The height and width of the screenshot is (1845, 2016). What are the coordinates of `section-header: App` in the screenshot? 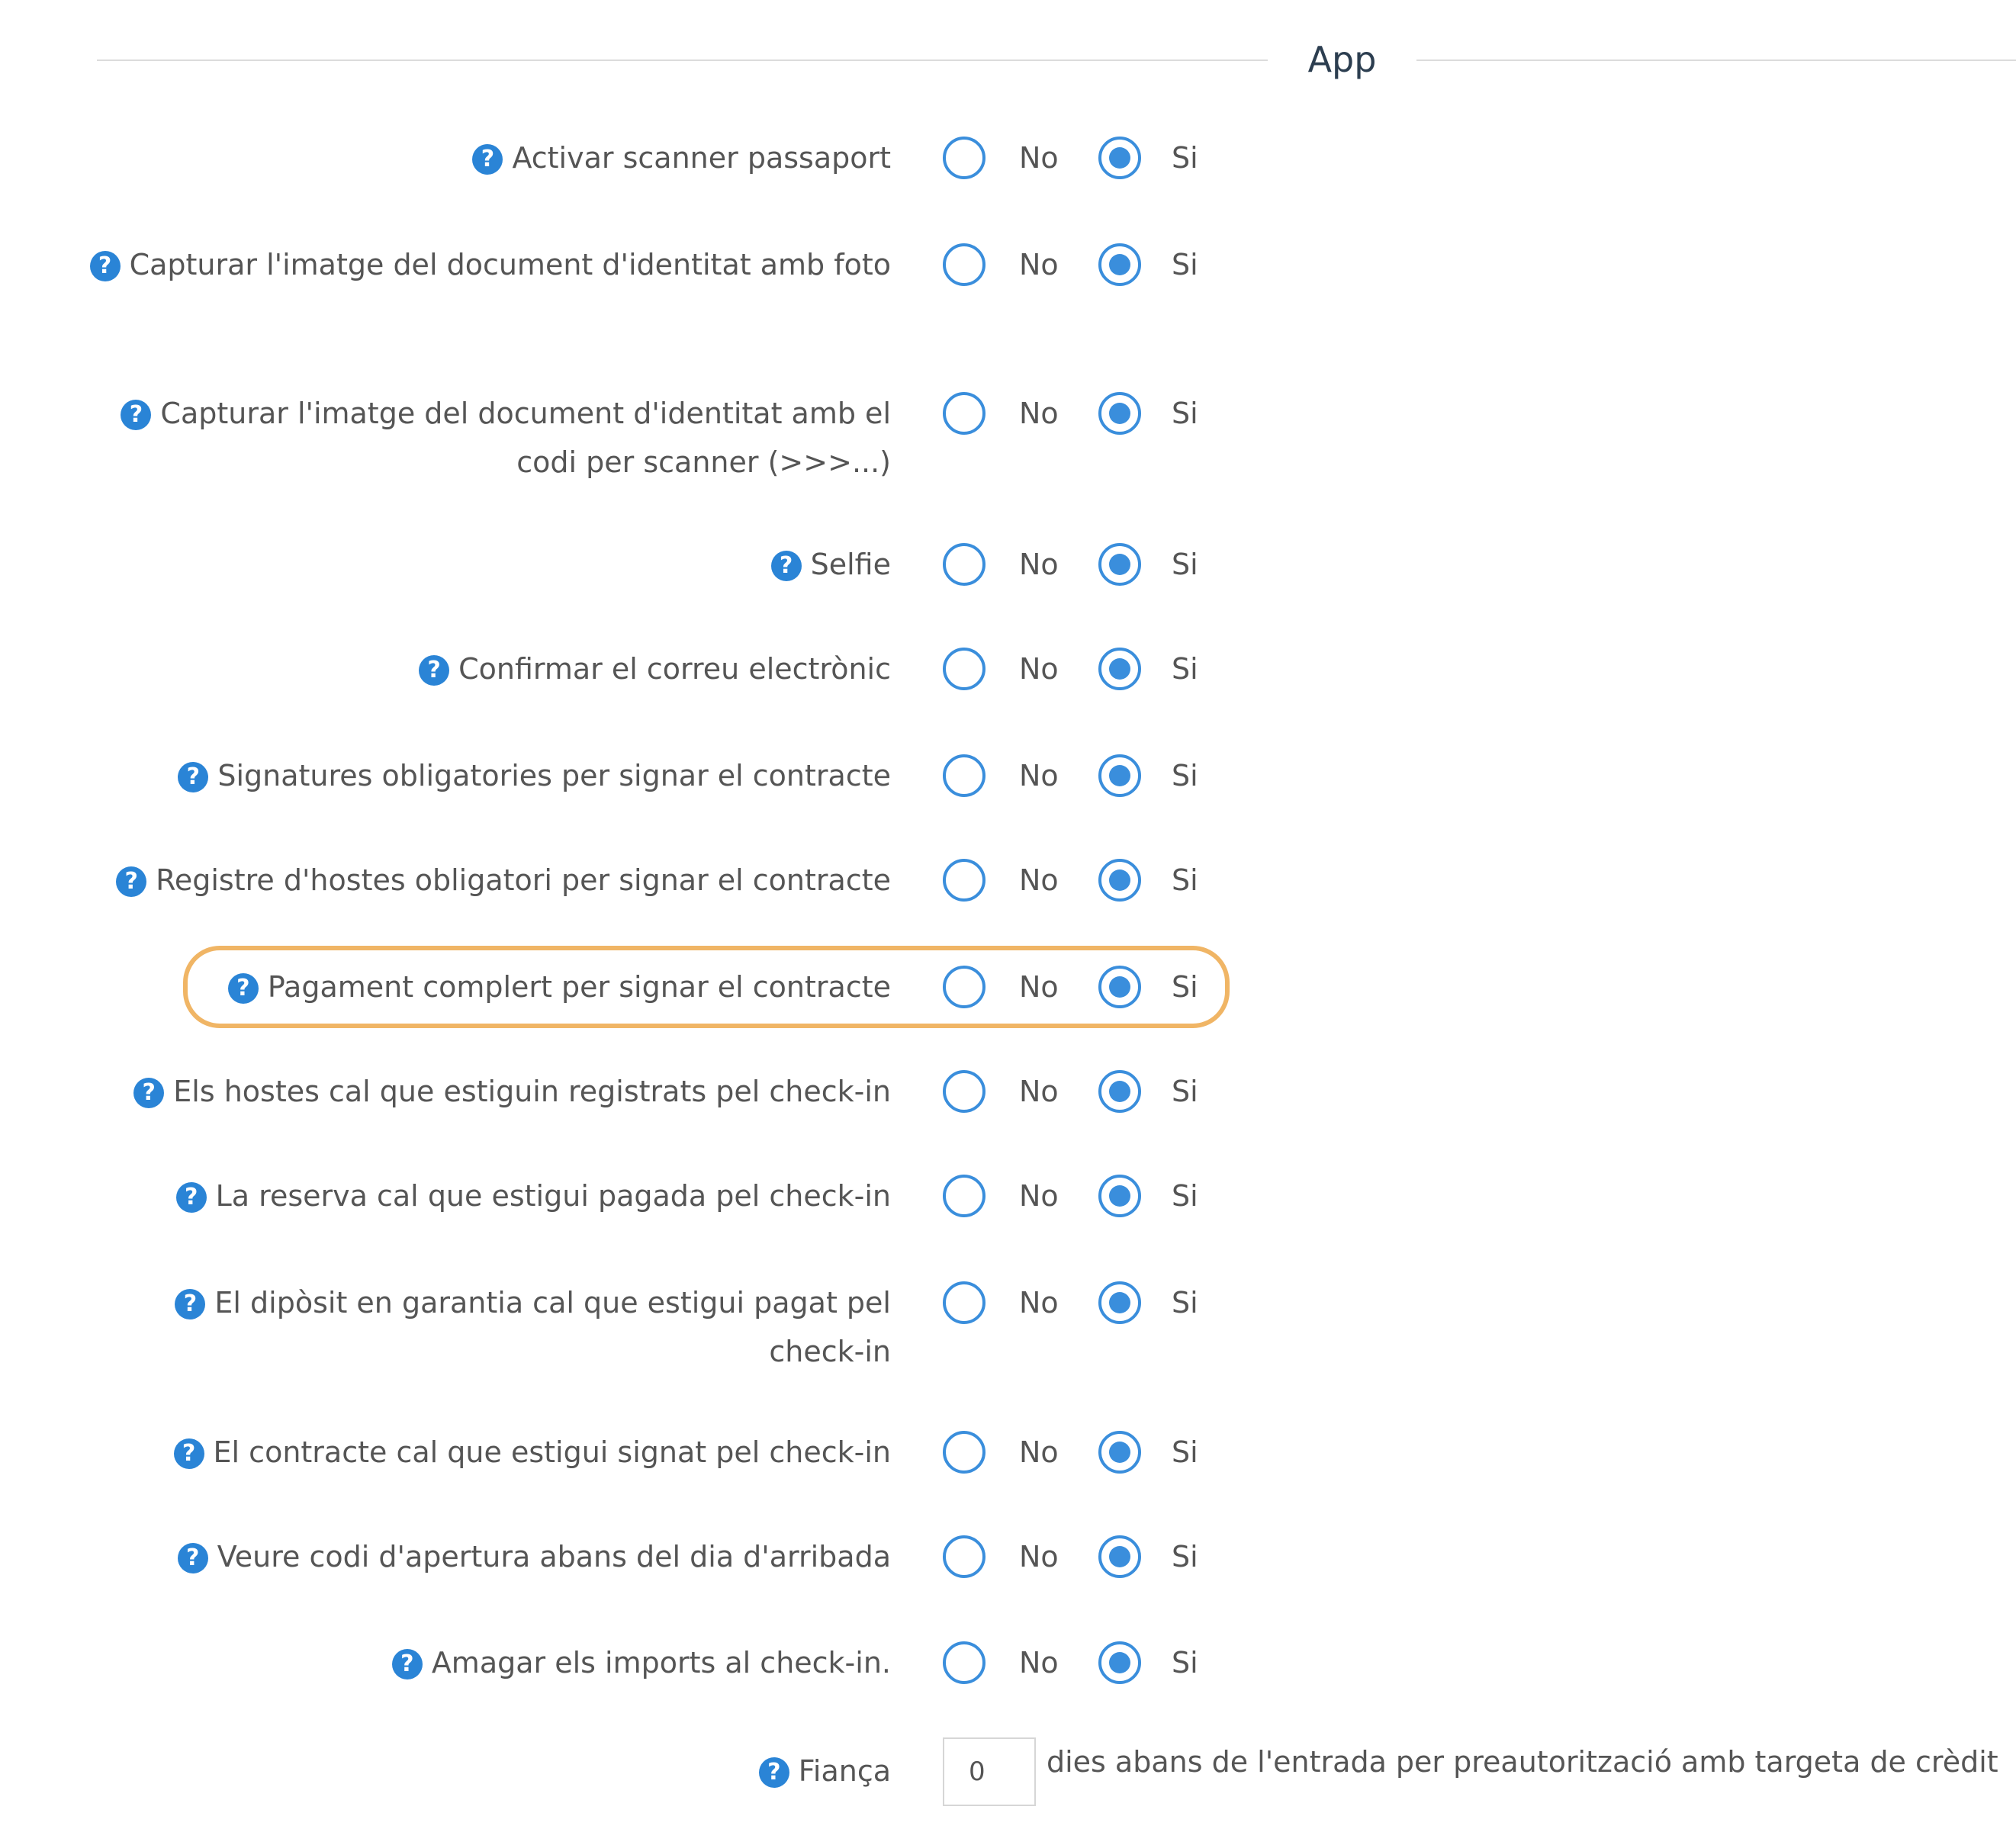 It's located at (1056, 61).